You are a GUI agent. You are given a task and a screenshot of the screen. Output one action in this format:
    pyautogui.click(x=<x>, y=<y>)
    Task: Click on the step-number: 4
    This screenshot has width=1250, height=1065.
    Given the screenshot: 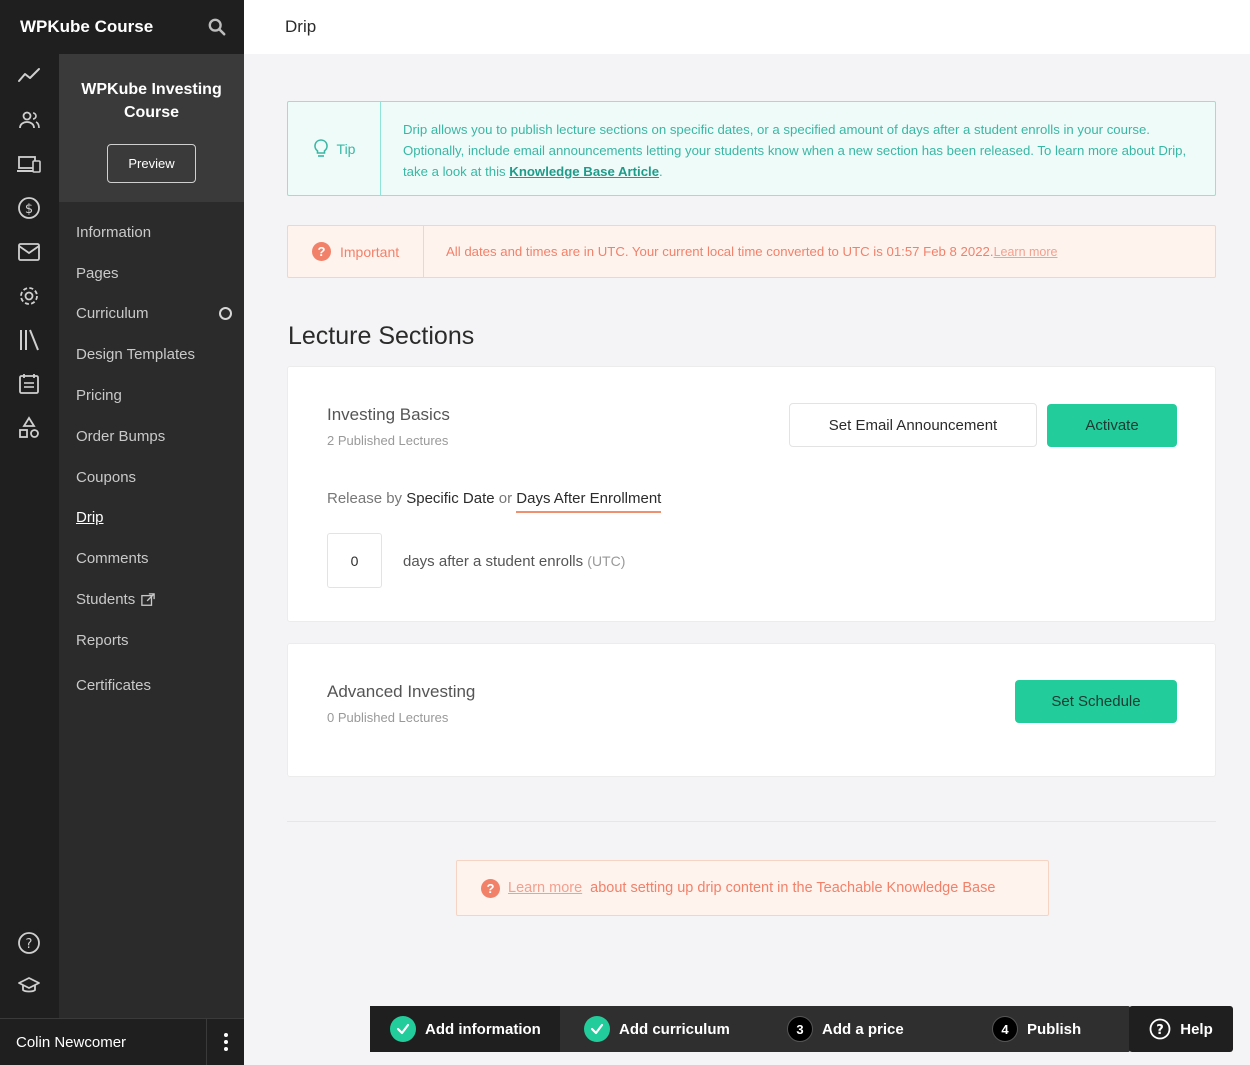 What is the action you would take?
    pyautogui.click(x=1005, y=1029)
    